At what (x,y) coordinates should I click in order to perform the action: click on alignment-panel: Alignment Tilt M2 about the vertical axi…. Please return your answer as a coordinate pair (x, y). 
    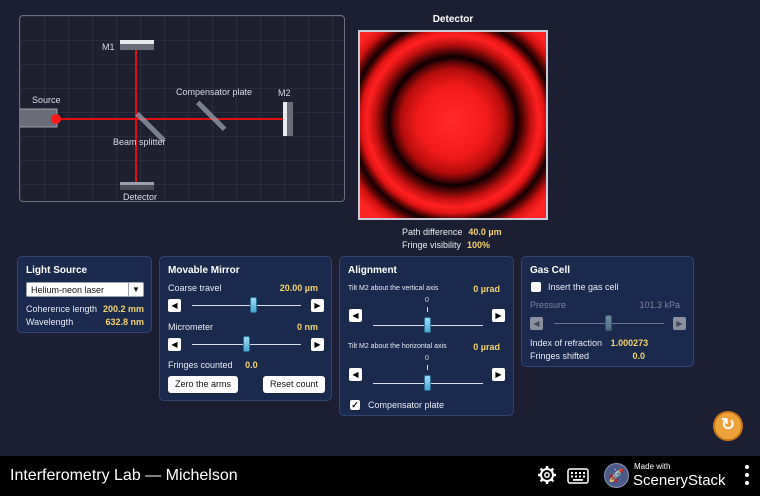
    Looking at the image, I should click on (426, 336).